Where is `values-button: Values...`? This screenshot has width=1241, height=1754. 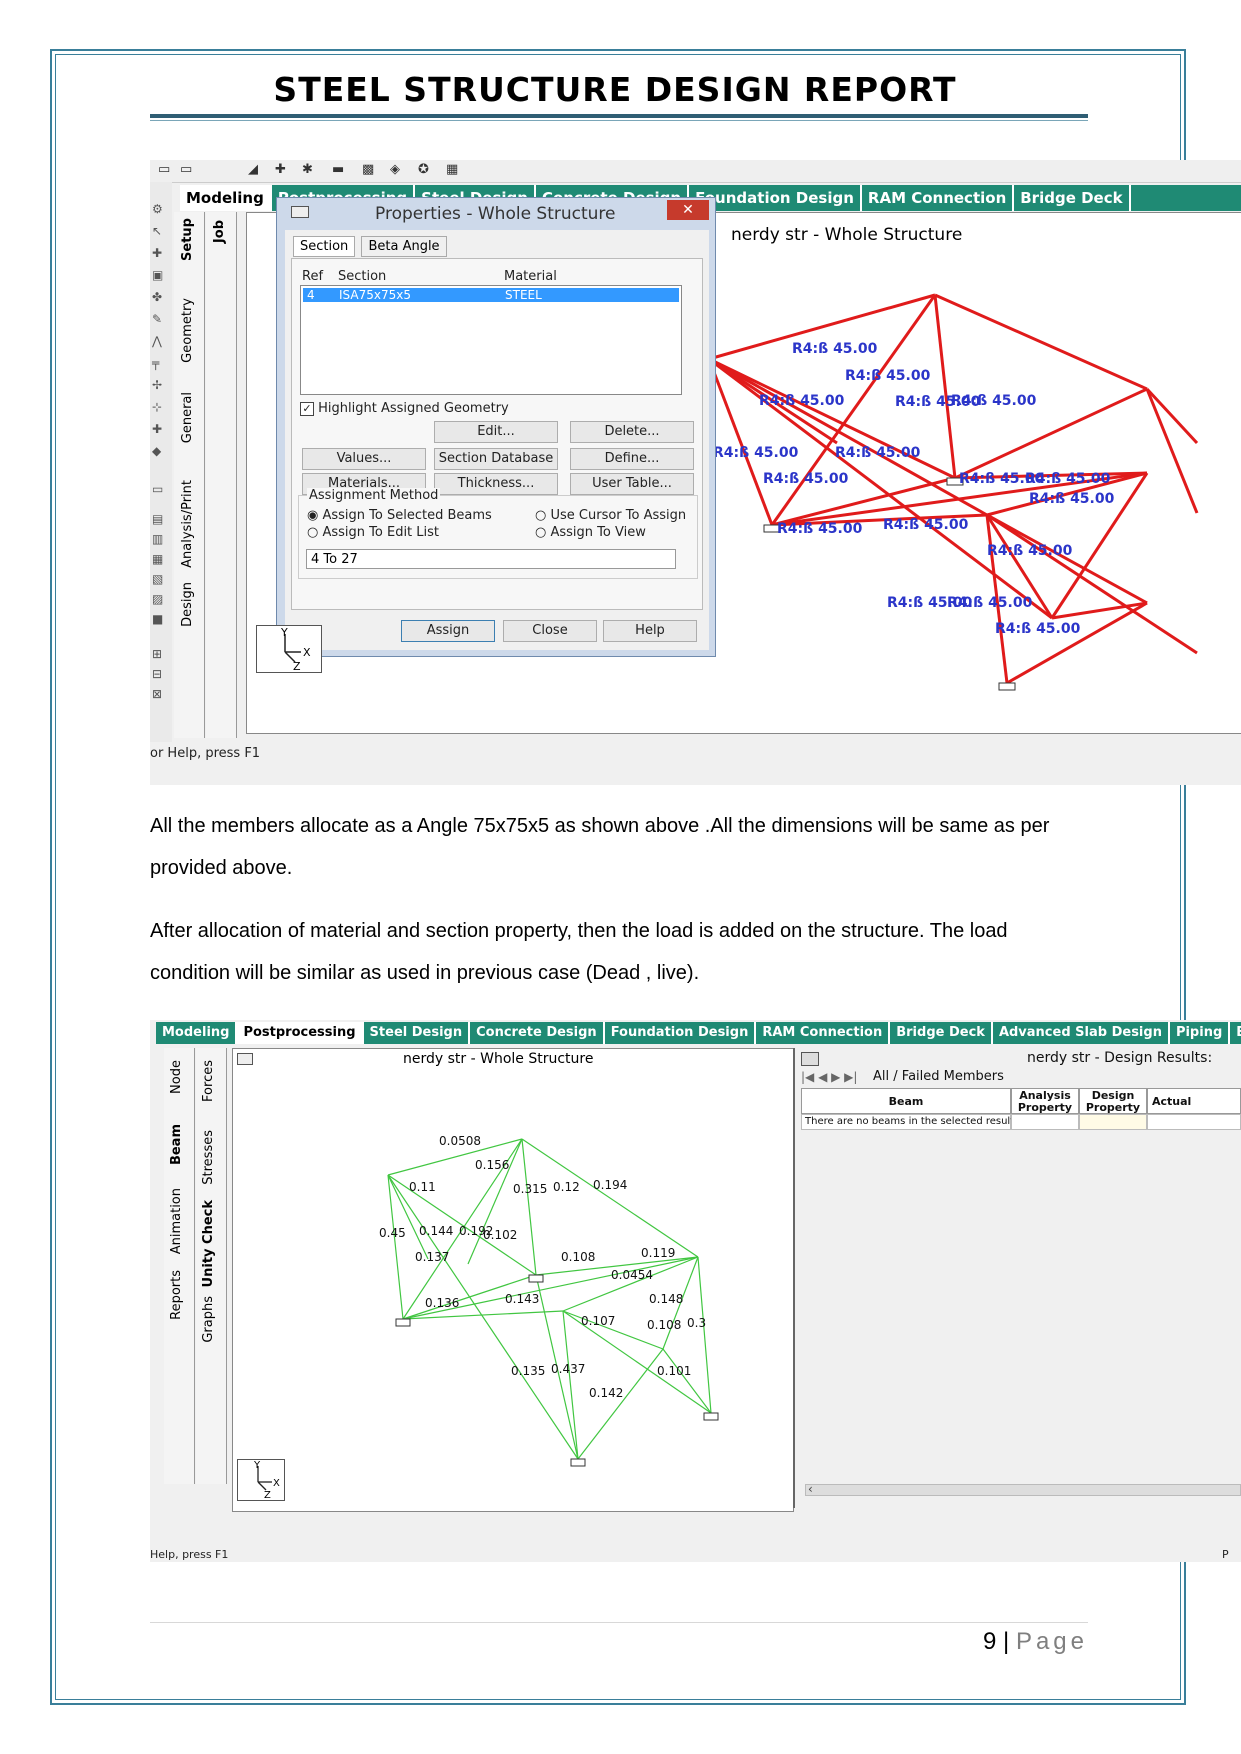 values-button: Values... is located at coordinates (364, 459).